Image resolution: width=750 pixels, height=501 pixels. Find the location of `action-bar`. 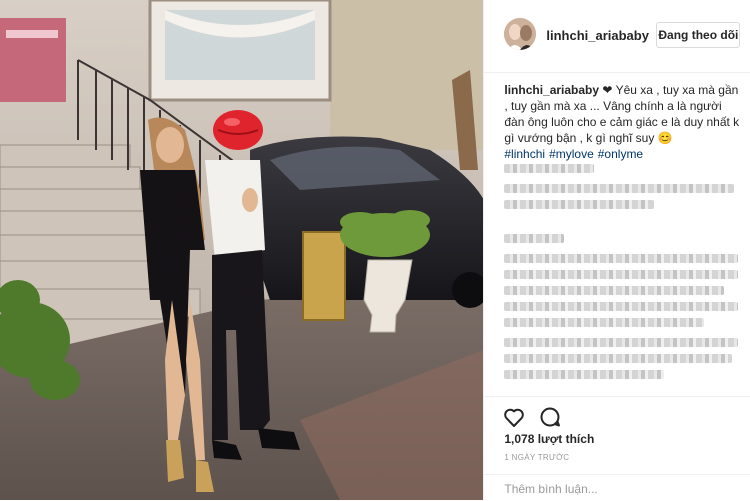

action-bar is located at coordinates (617, 414).